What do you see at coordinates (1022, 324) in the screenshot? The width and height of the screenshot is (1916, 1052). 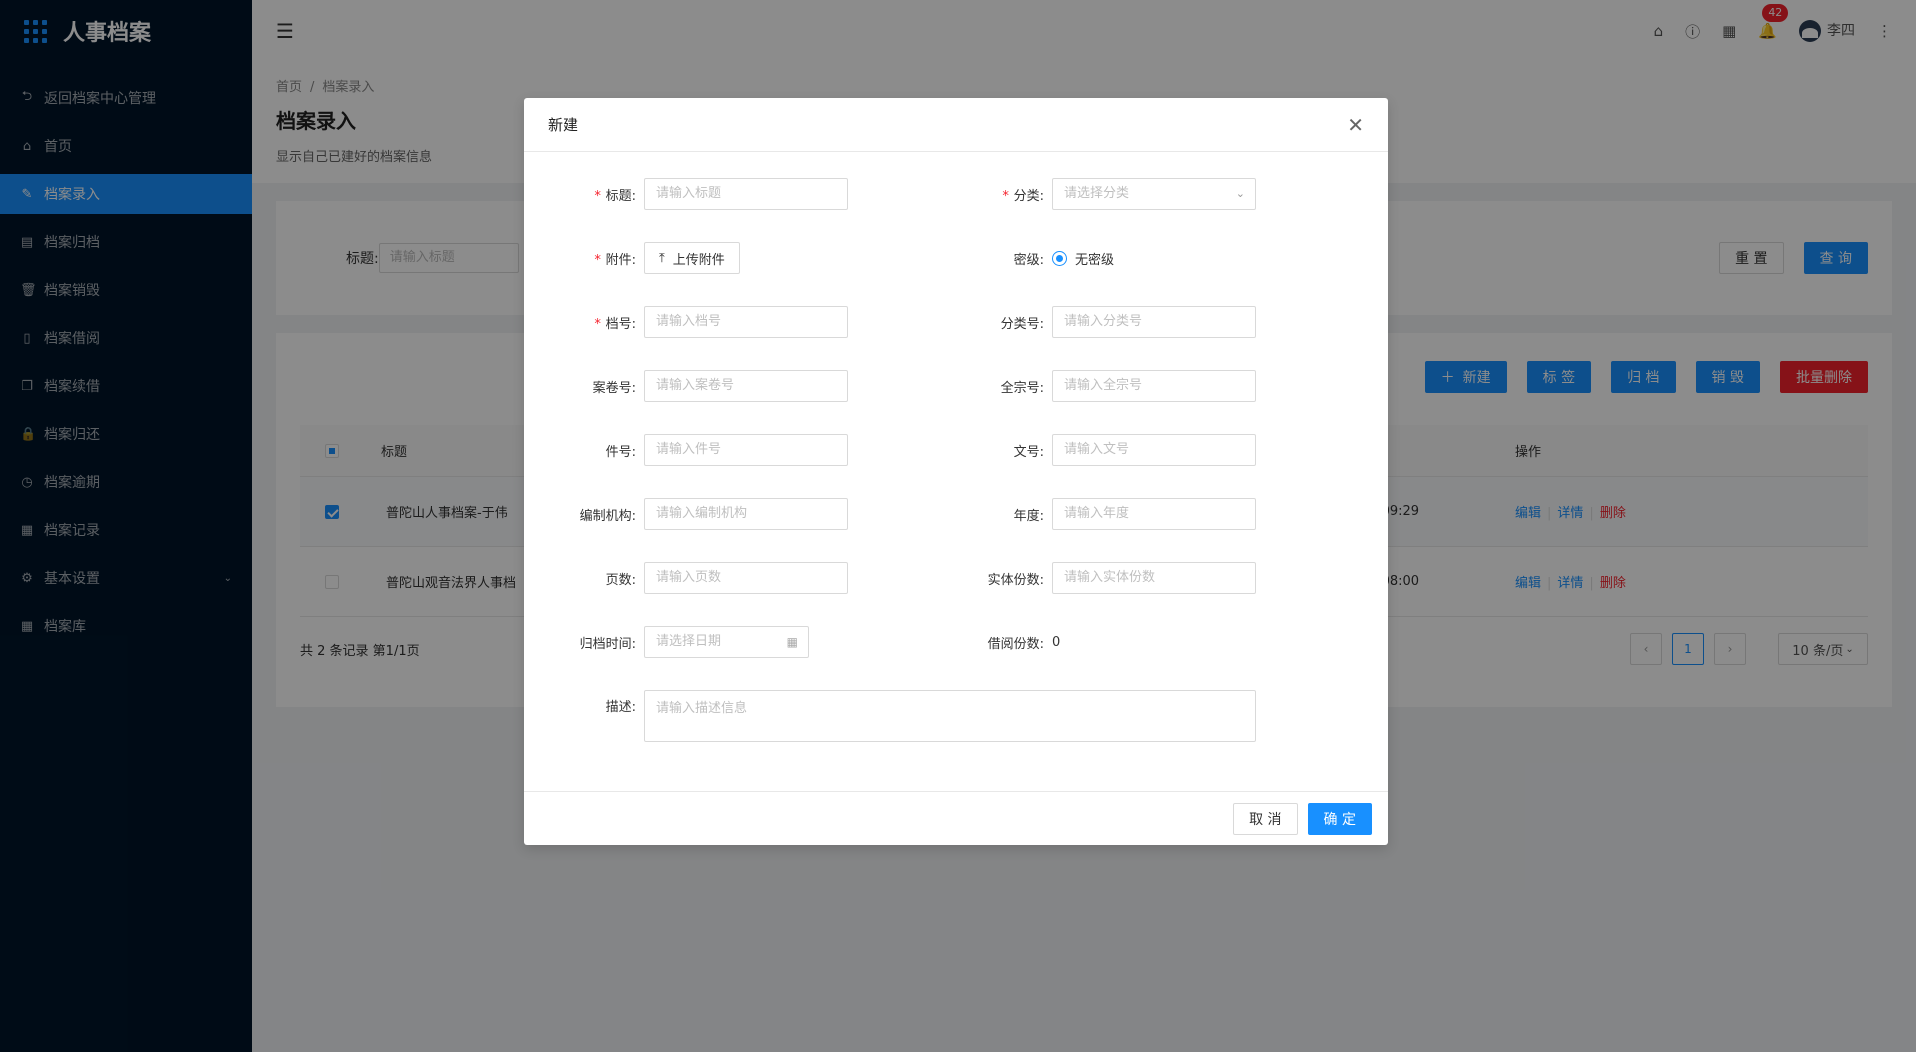 I see `field-label: 分类号:` at bounding box center [1022, 324].